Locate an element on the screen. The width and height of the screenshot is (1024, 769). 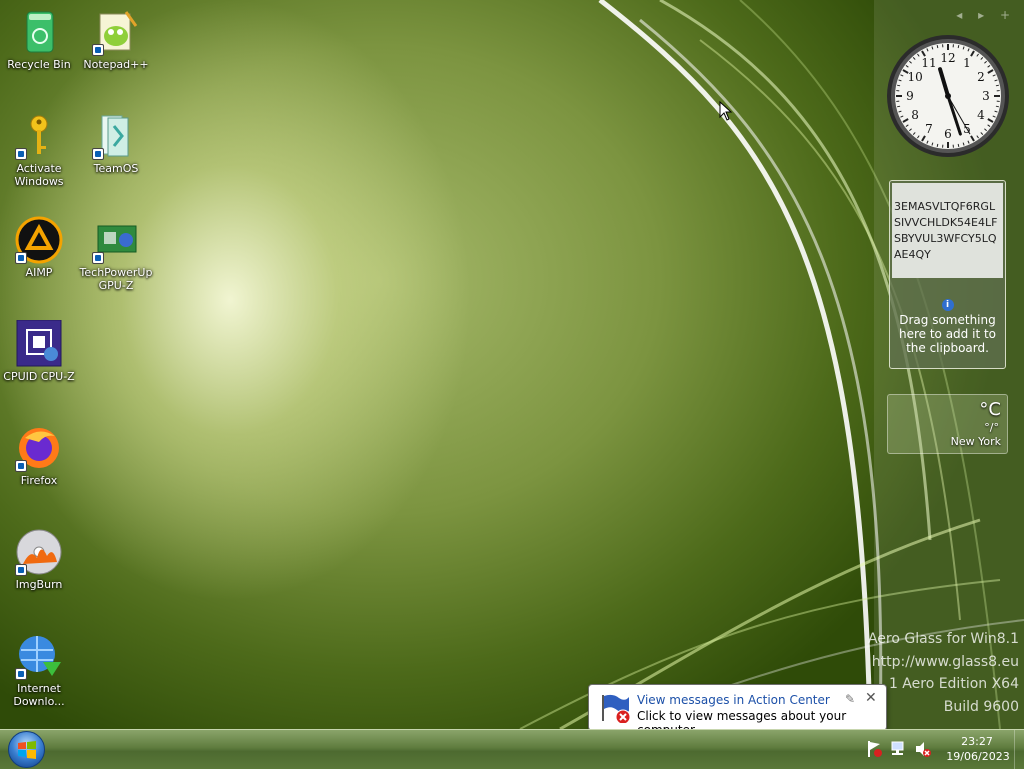
weather-high-low: °/° is located at coordinates (991, 427).